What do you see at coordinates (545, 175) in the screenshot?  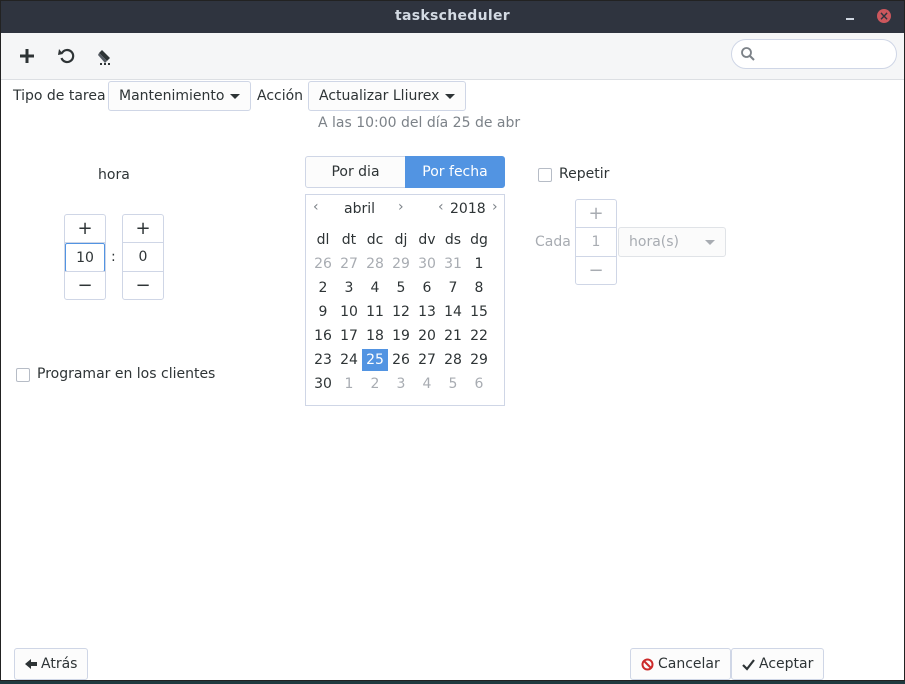 I see `repeat-checkbox` at bounding box center [545, 175].